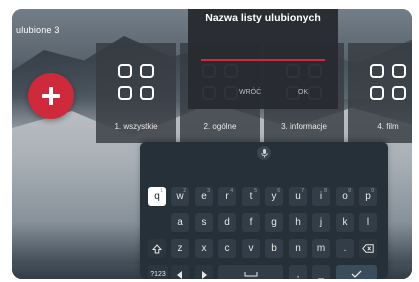 This screenshot has height=282, width=419. Describe the element at coordinates (180, 248) in the screenshot. I see `key-z: z` at that location.